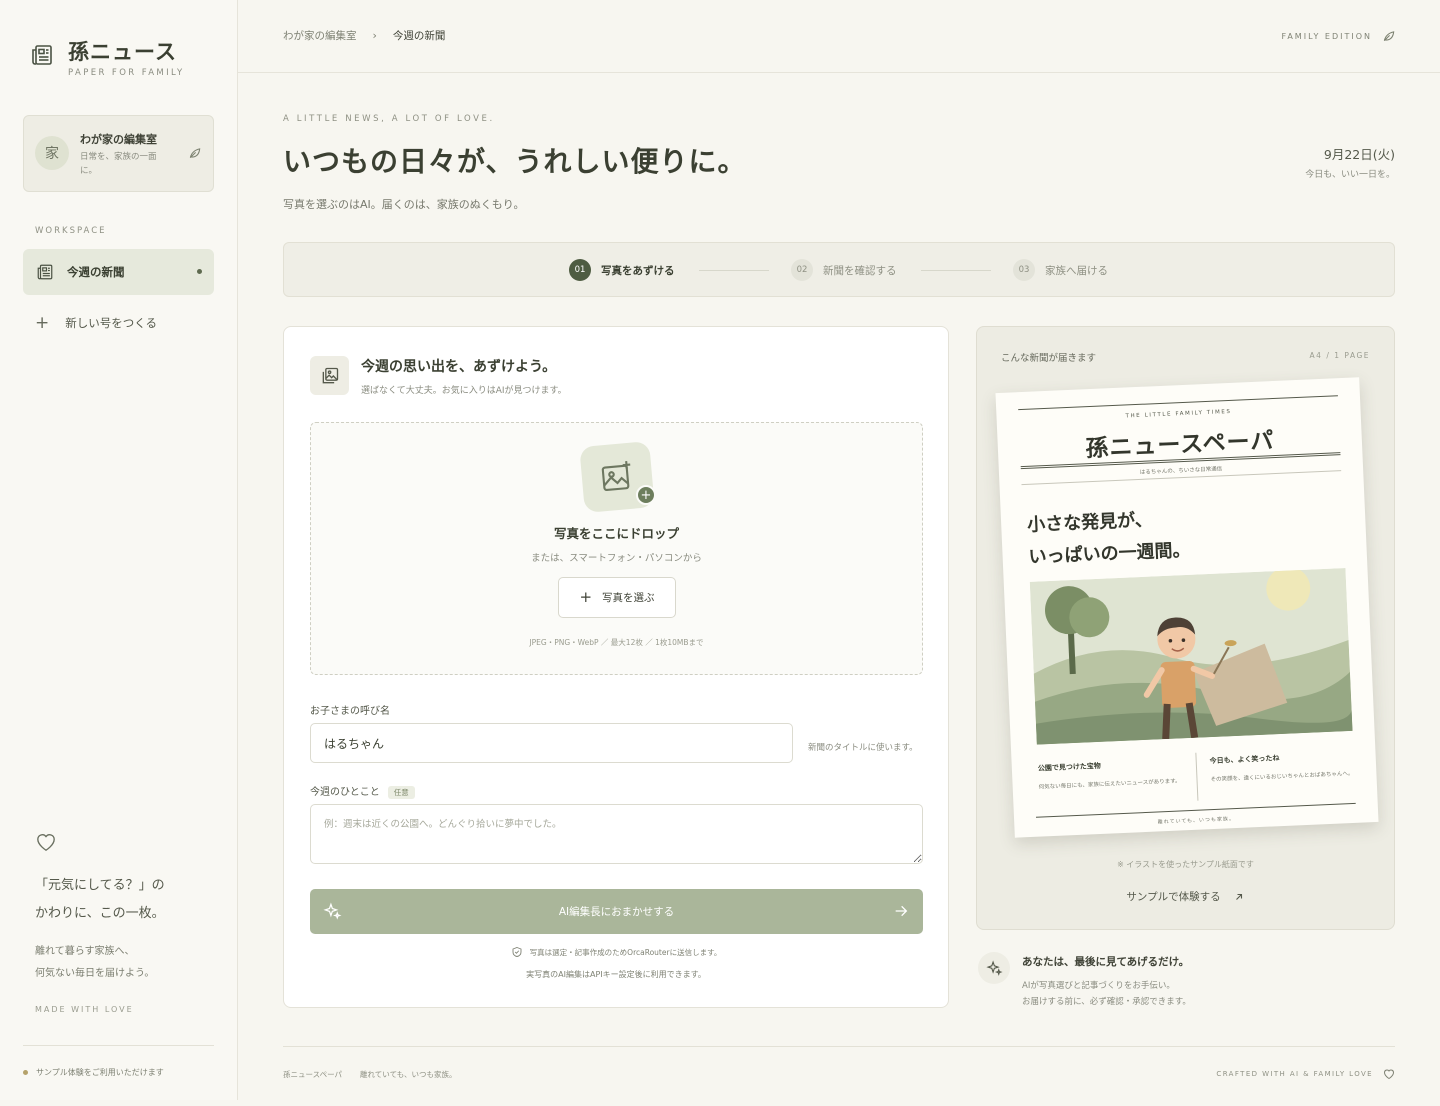  Describe the element at coordinates (1196, 821) in the screenshot. I see `newspaper-footer: 離れていても、いつも家族。` at that location.